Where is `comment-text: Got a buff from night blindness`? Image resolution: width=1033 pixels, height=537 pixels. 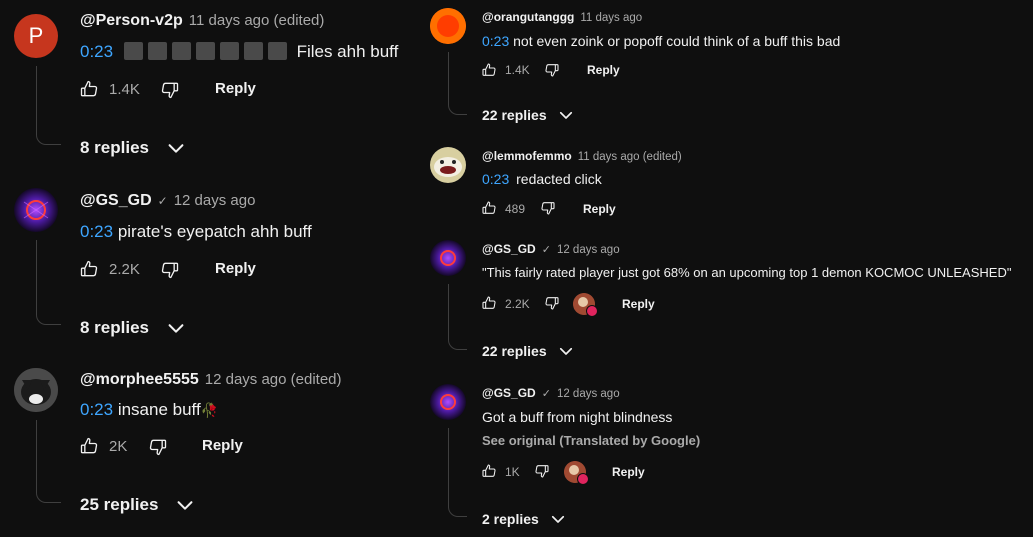 comment-text: Got a buff from night blindness is located at coordinates (577, 417).